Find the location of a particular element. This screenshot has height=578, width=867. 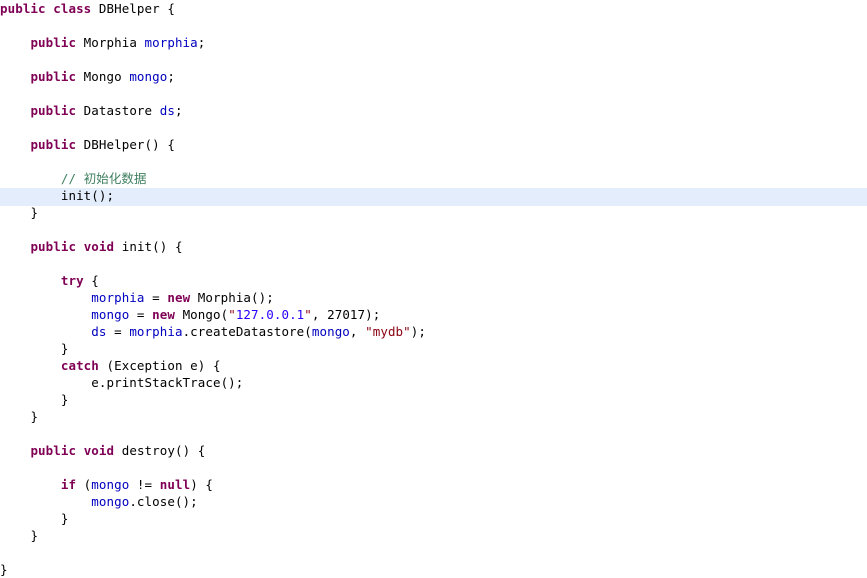

code-line: public Mongo mongo; is located at coordinates (433, 76).